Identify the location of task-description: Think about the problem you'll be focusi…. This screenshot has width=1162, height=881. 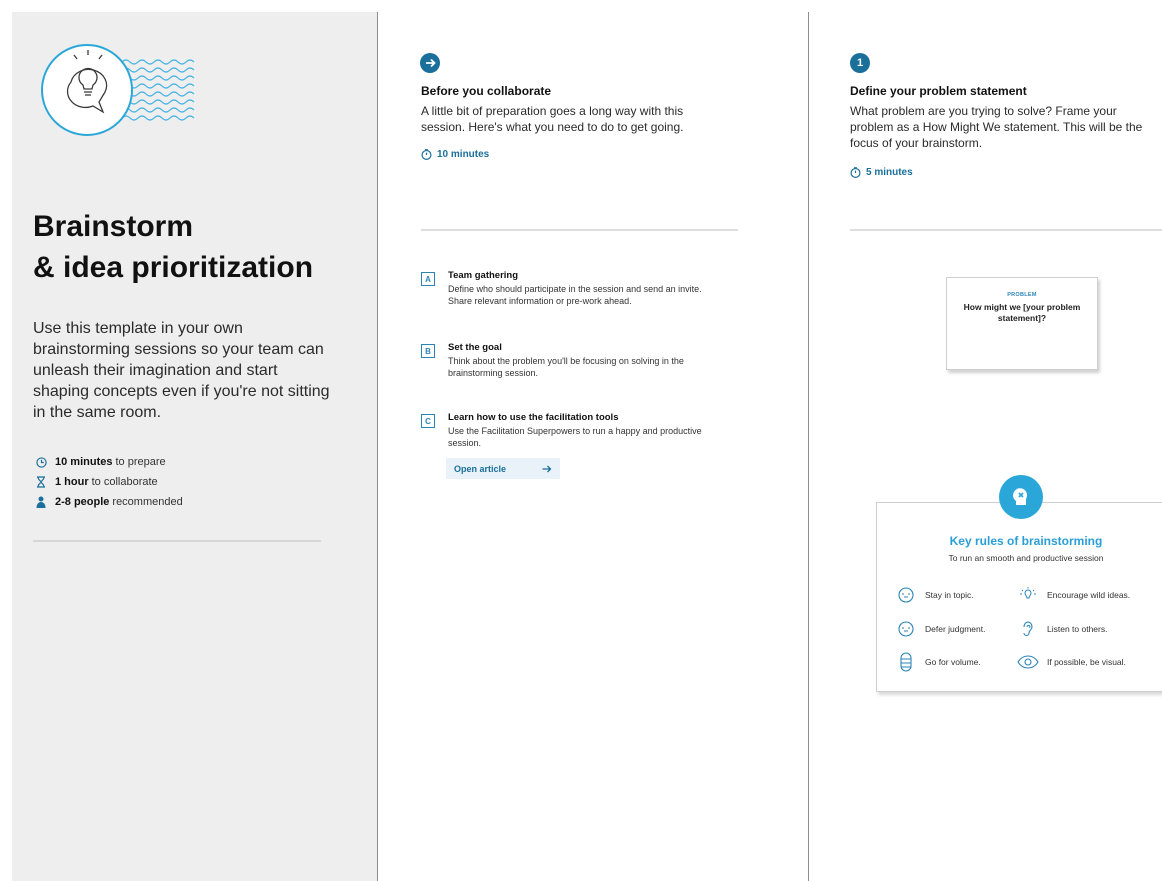
(566, 367).